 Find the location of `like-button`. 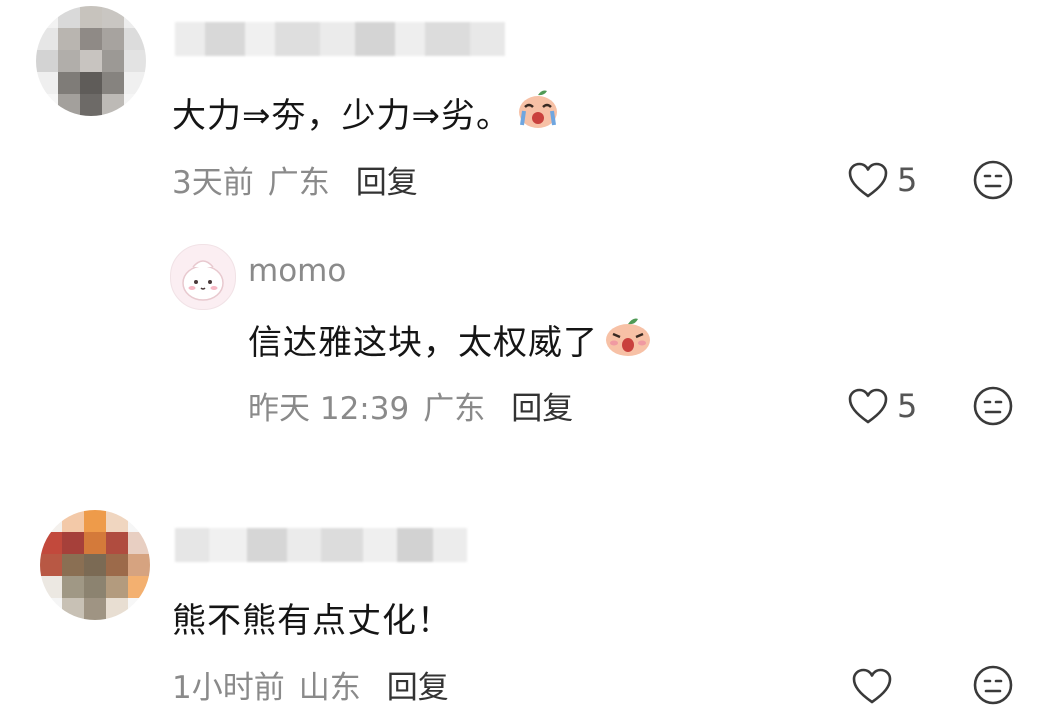

like-button is located at coordinates (876, 686).